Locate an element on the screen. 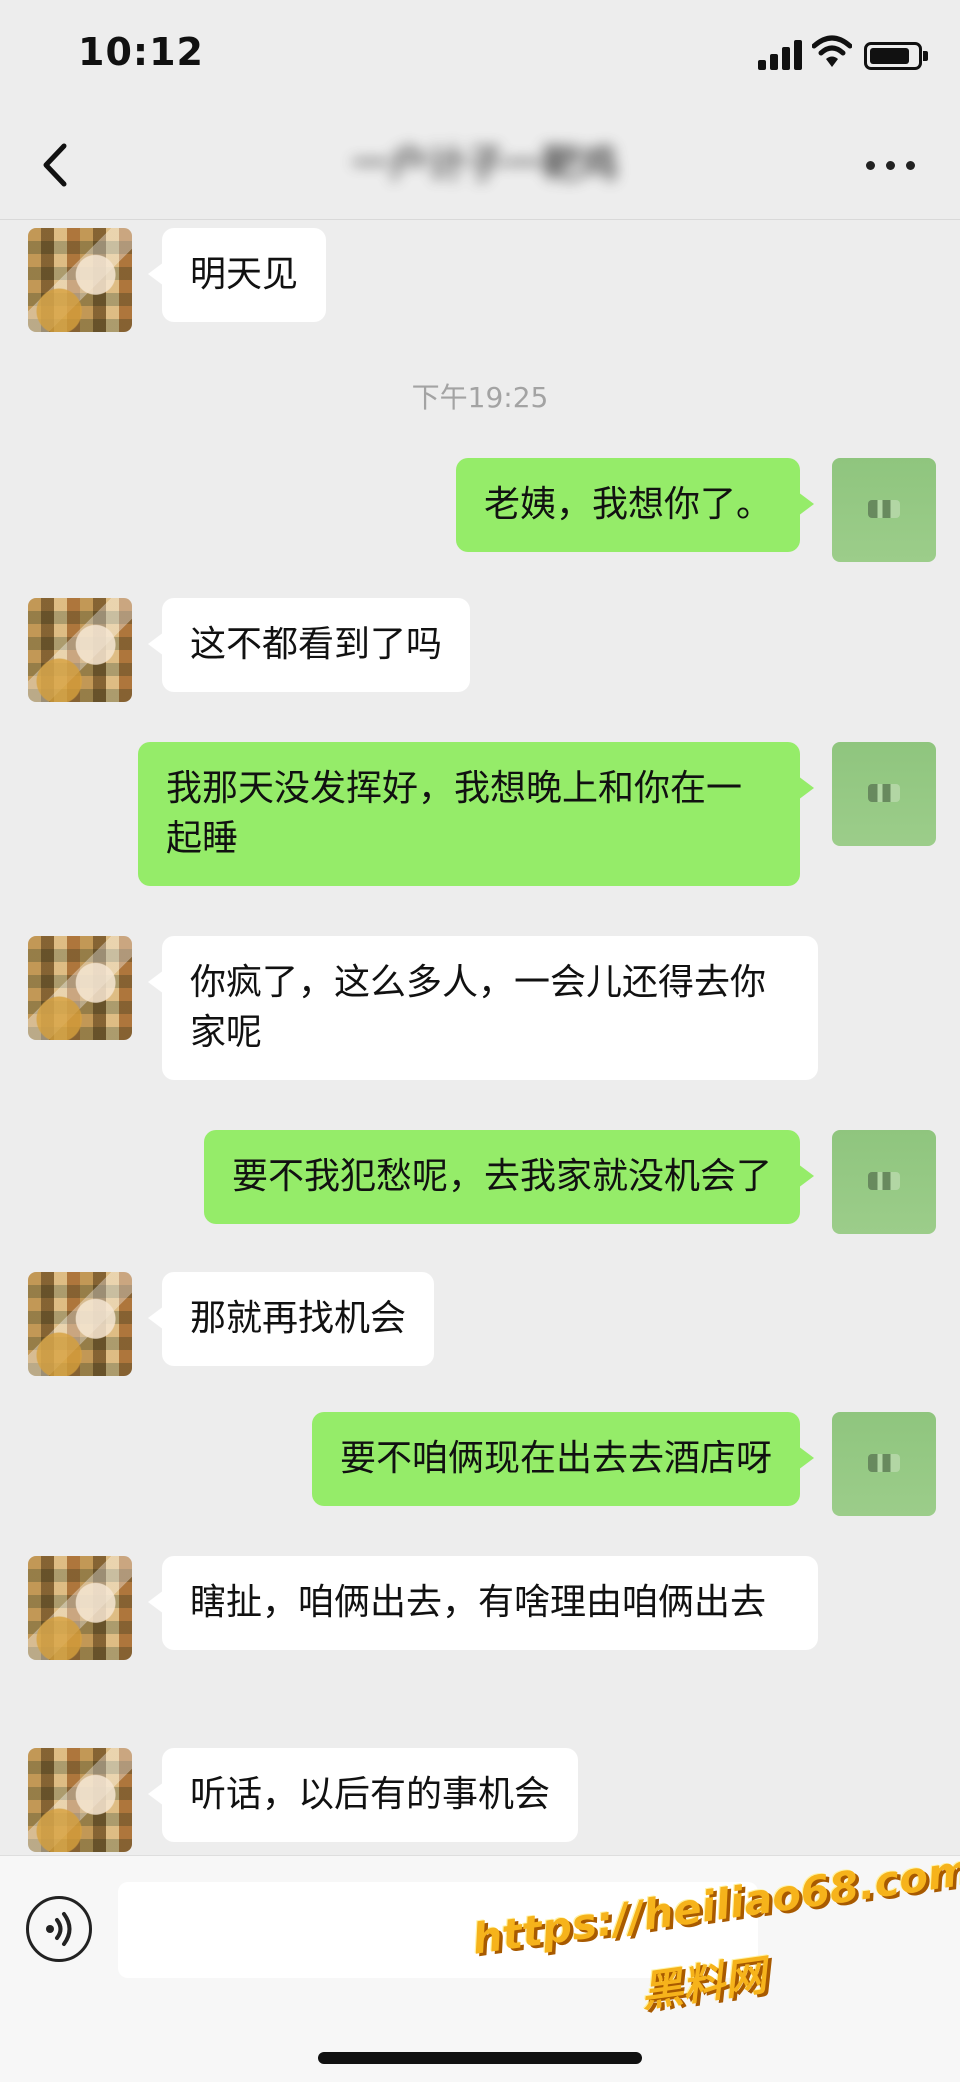 The image size is (960, 2082). message-timestamp: 下午19:25 is located at coordinates (480, 397).